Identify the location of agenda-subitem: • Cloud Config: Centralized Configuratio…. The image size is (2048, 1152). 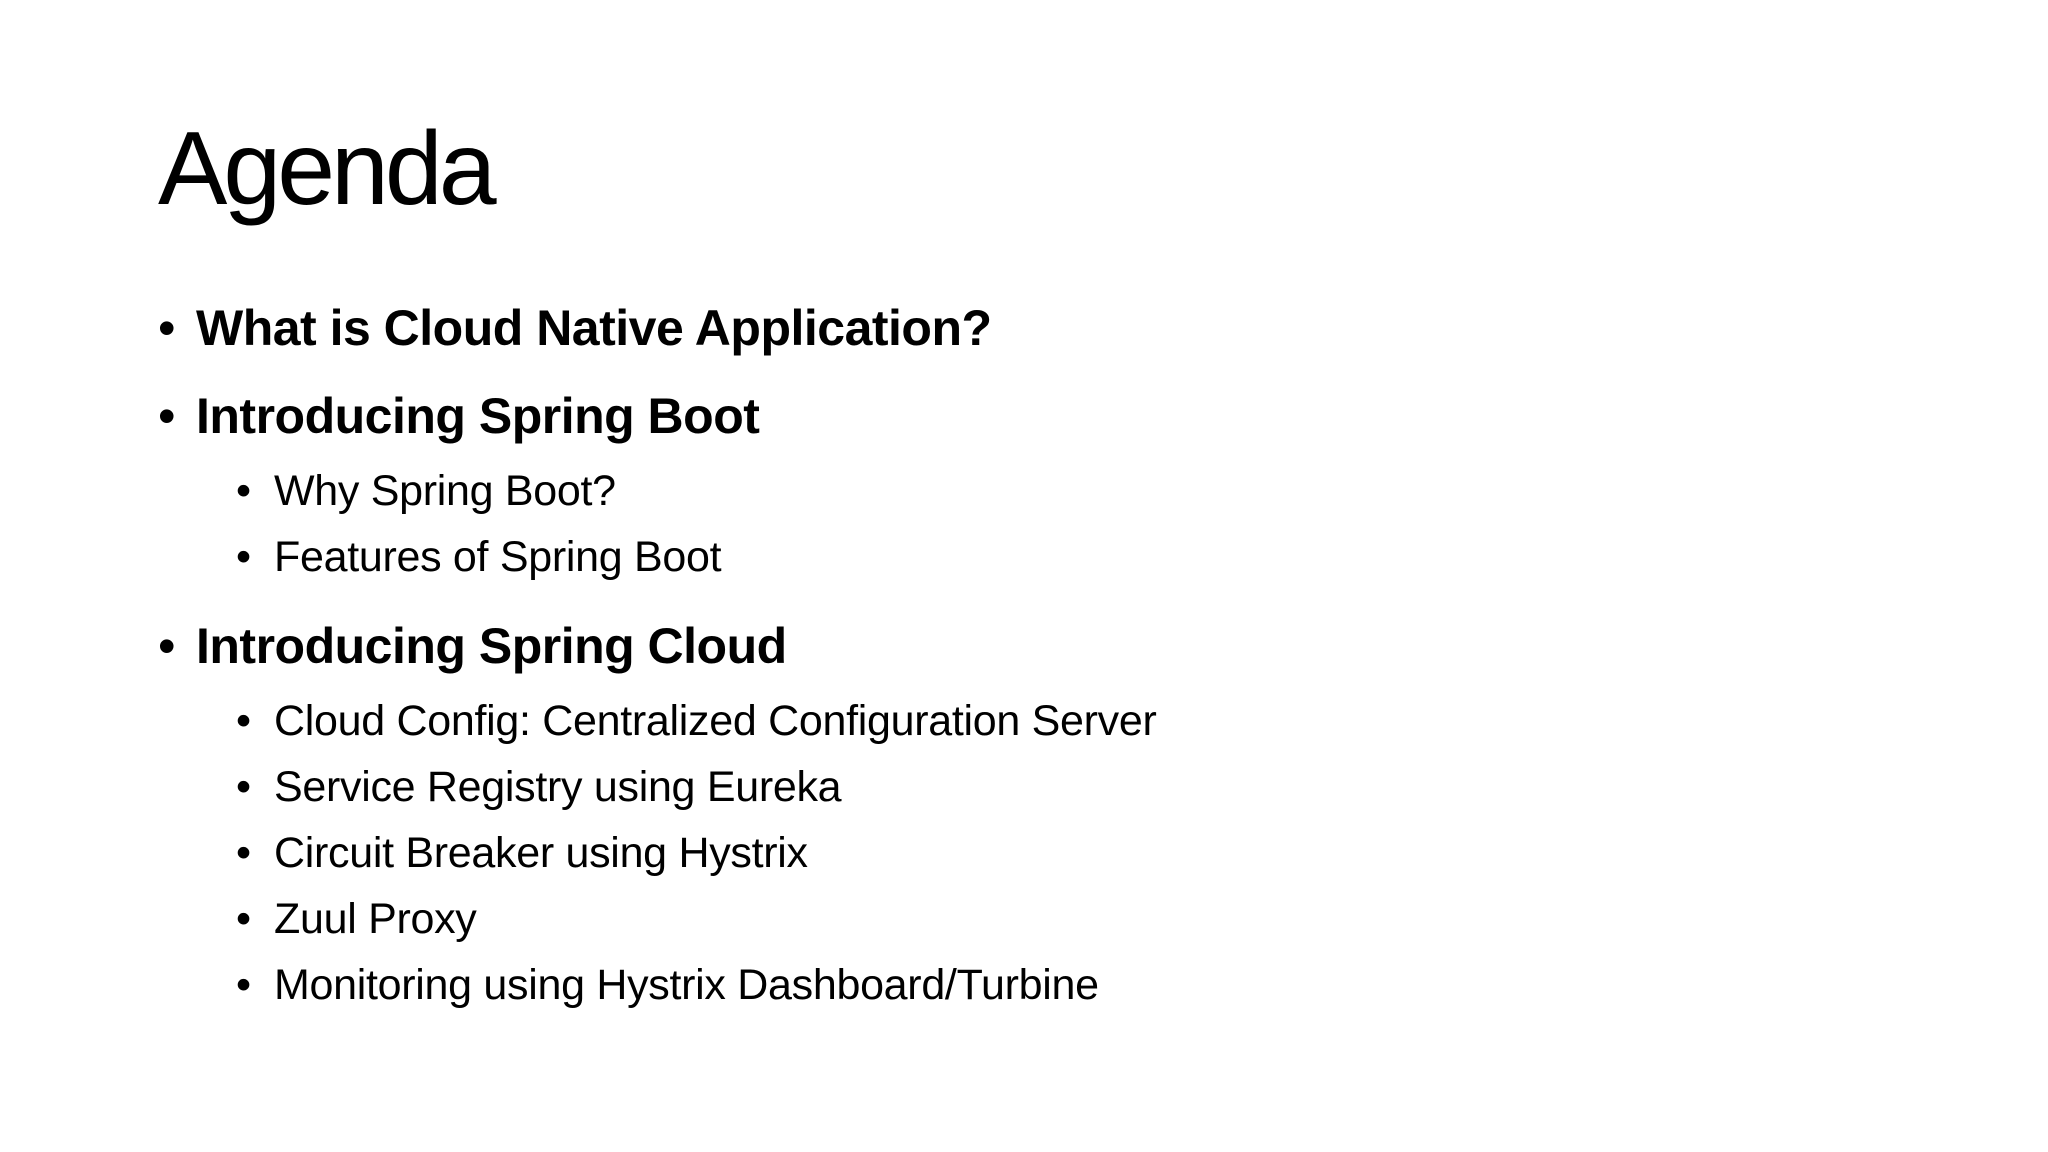
(1058, 723).